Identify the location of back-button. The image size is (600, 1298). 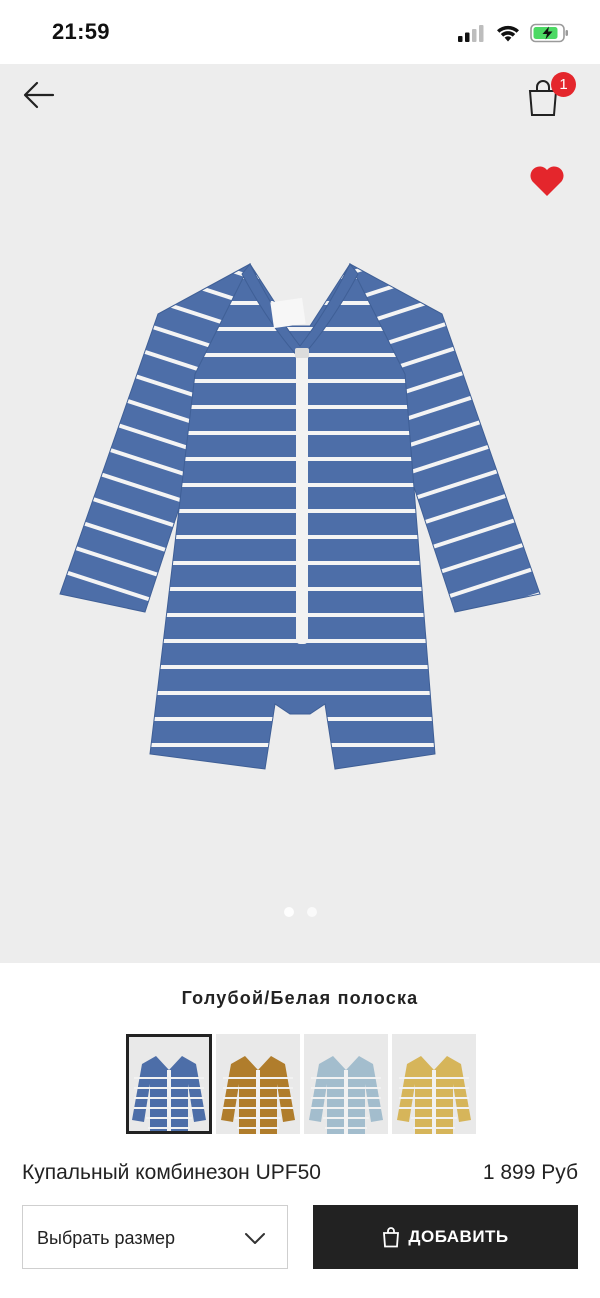
(39, 95).